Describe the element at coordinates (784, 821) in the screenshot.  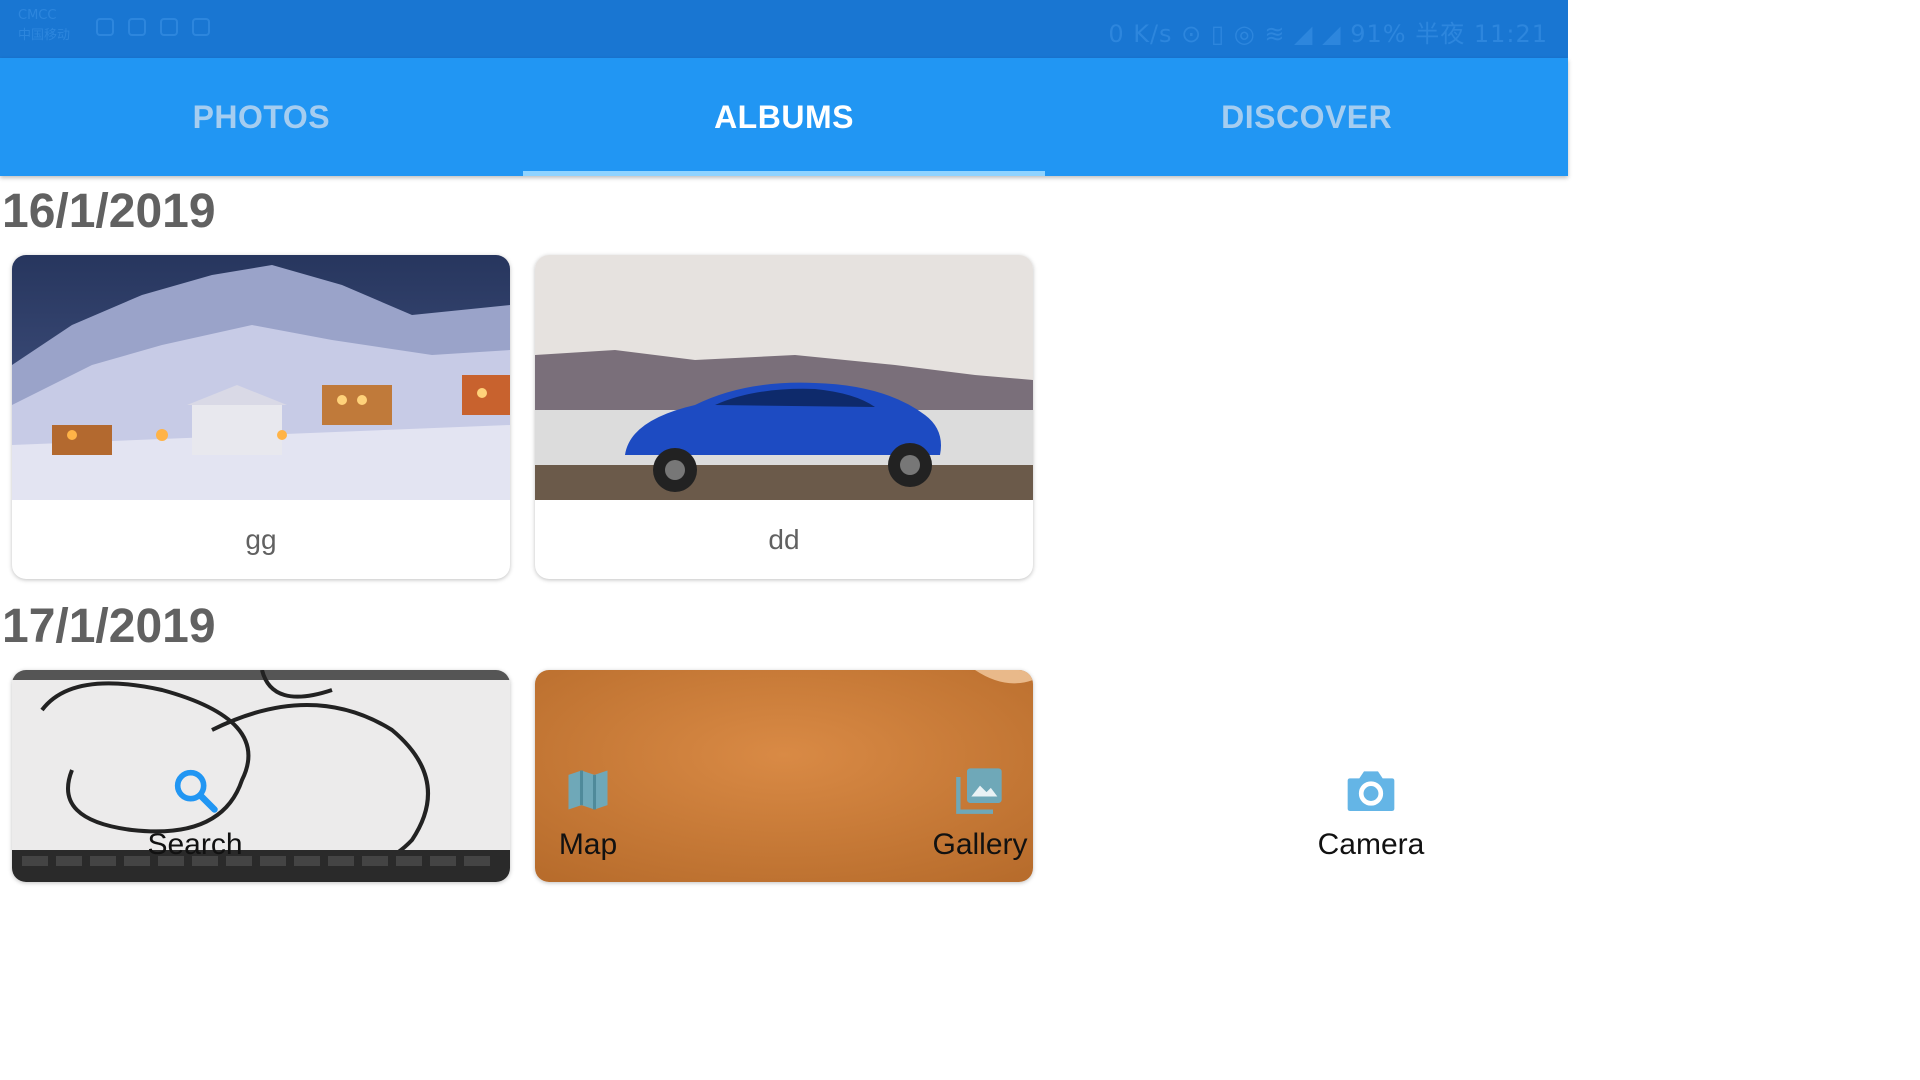
I see `bottom-navigation: Search Map Gallery Camera` at that location.